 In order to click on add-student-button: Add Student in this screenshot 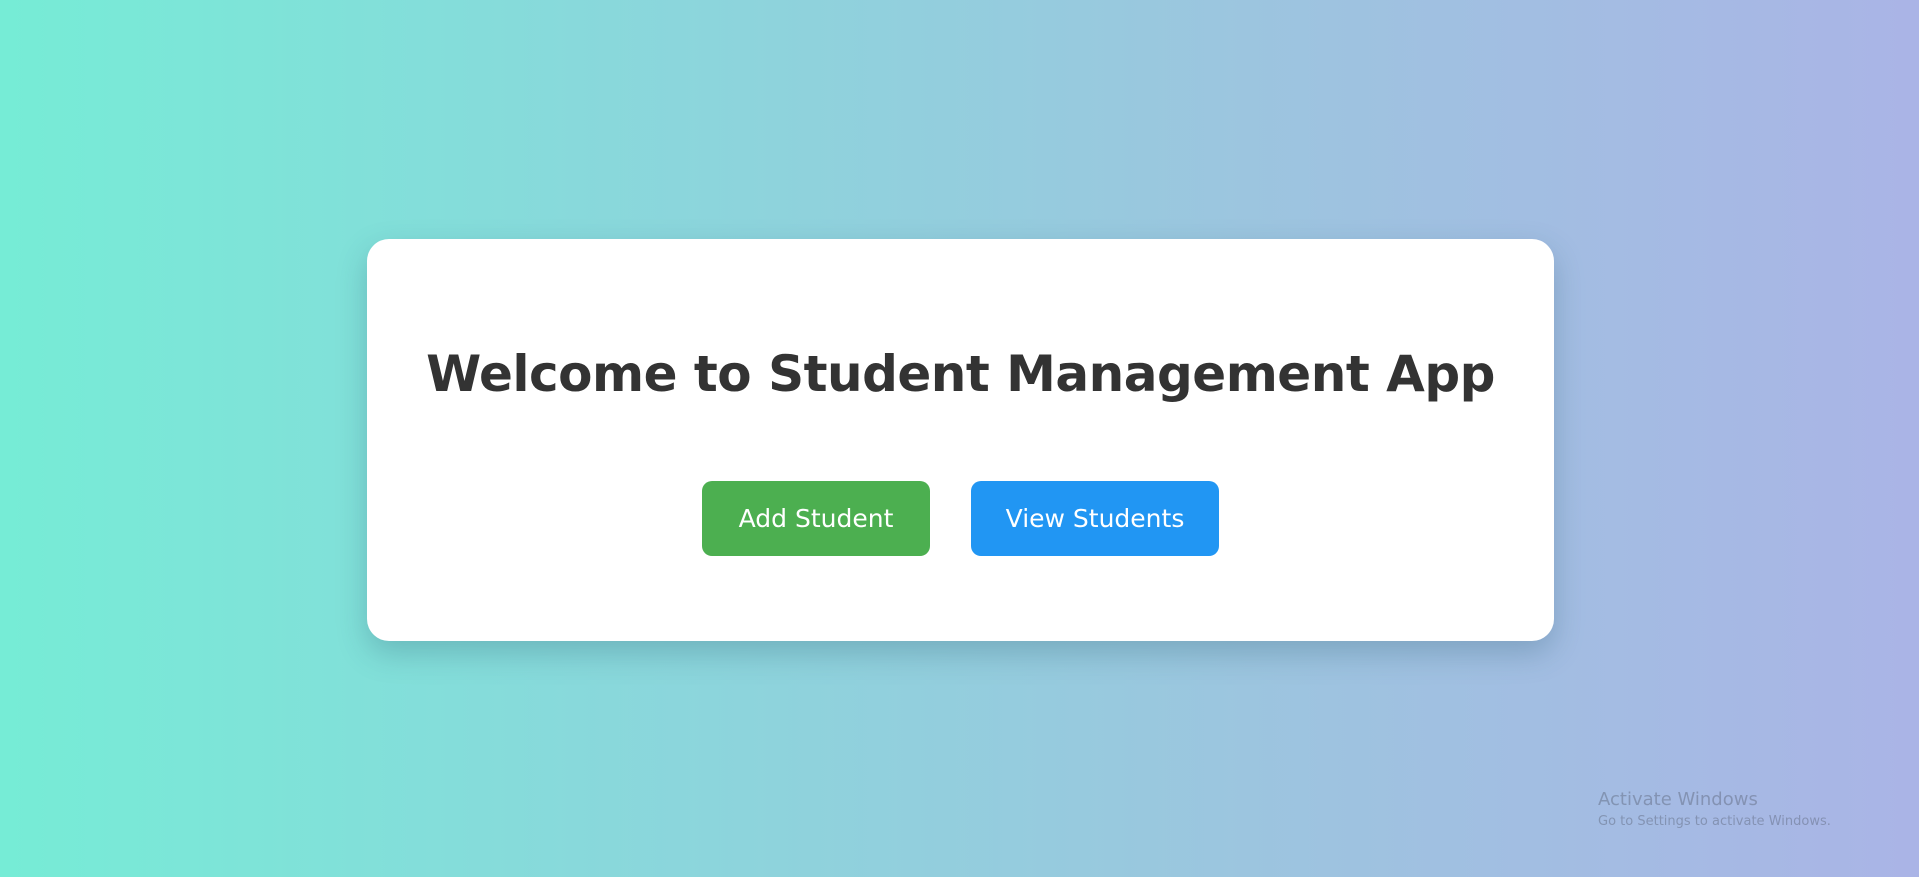, I will do `click(816, 518)`.